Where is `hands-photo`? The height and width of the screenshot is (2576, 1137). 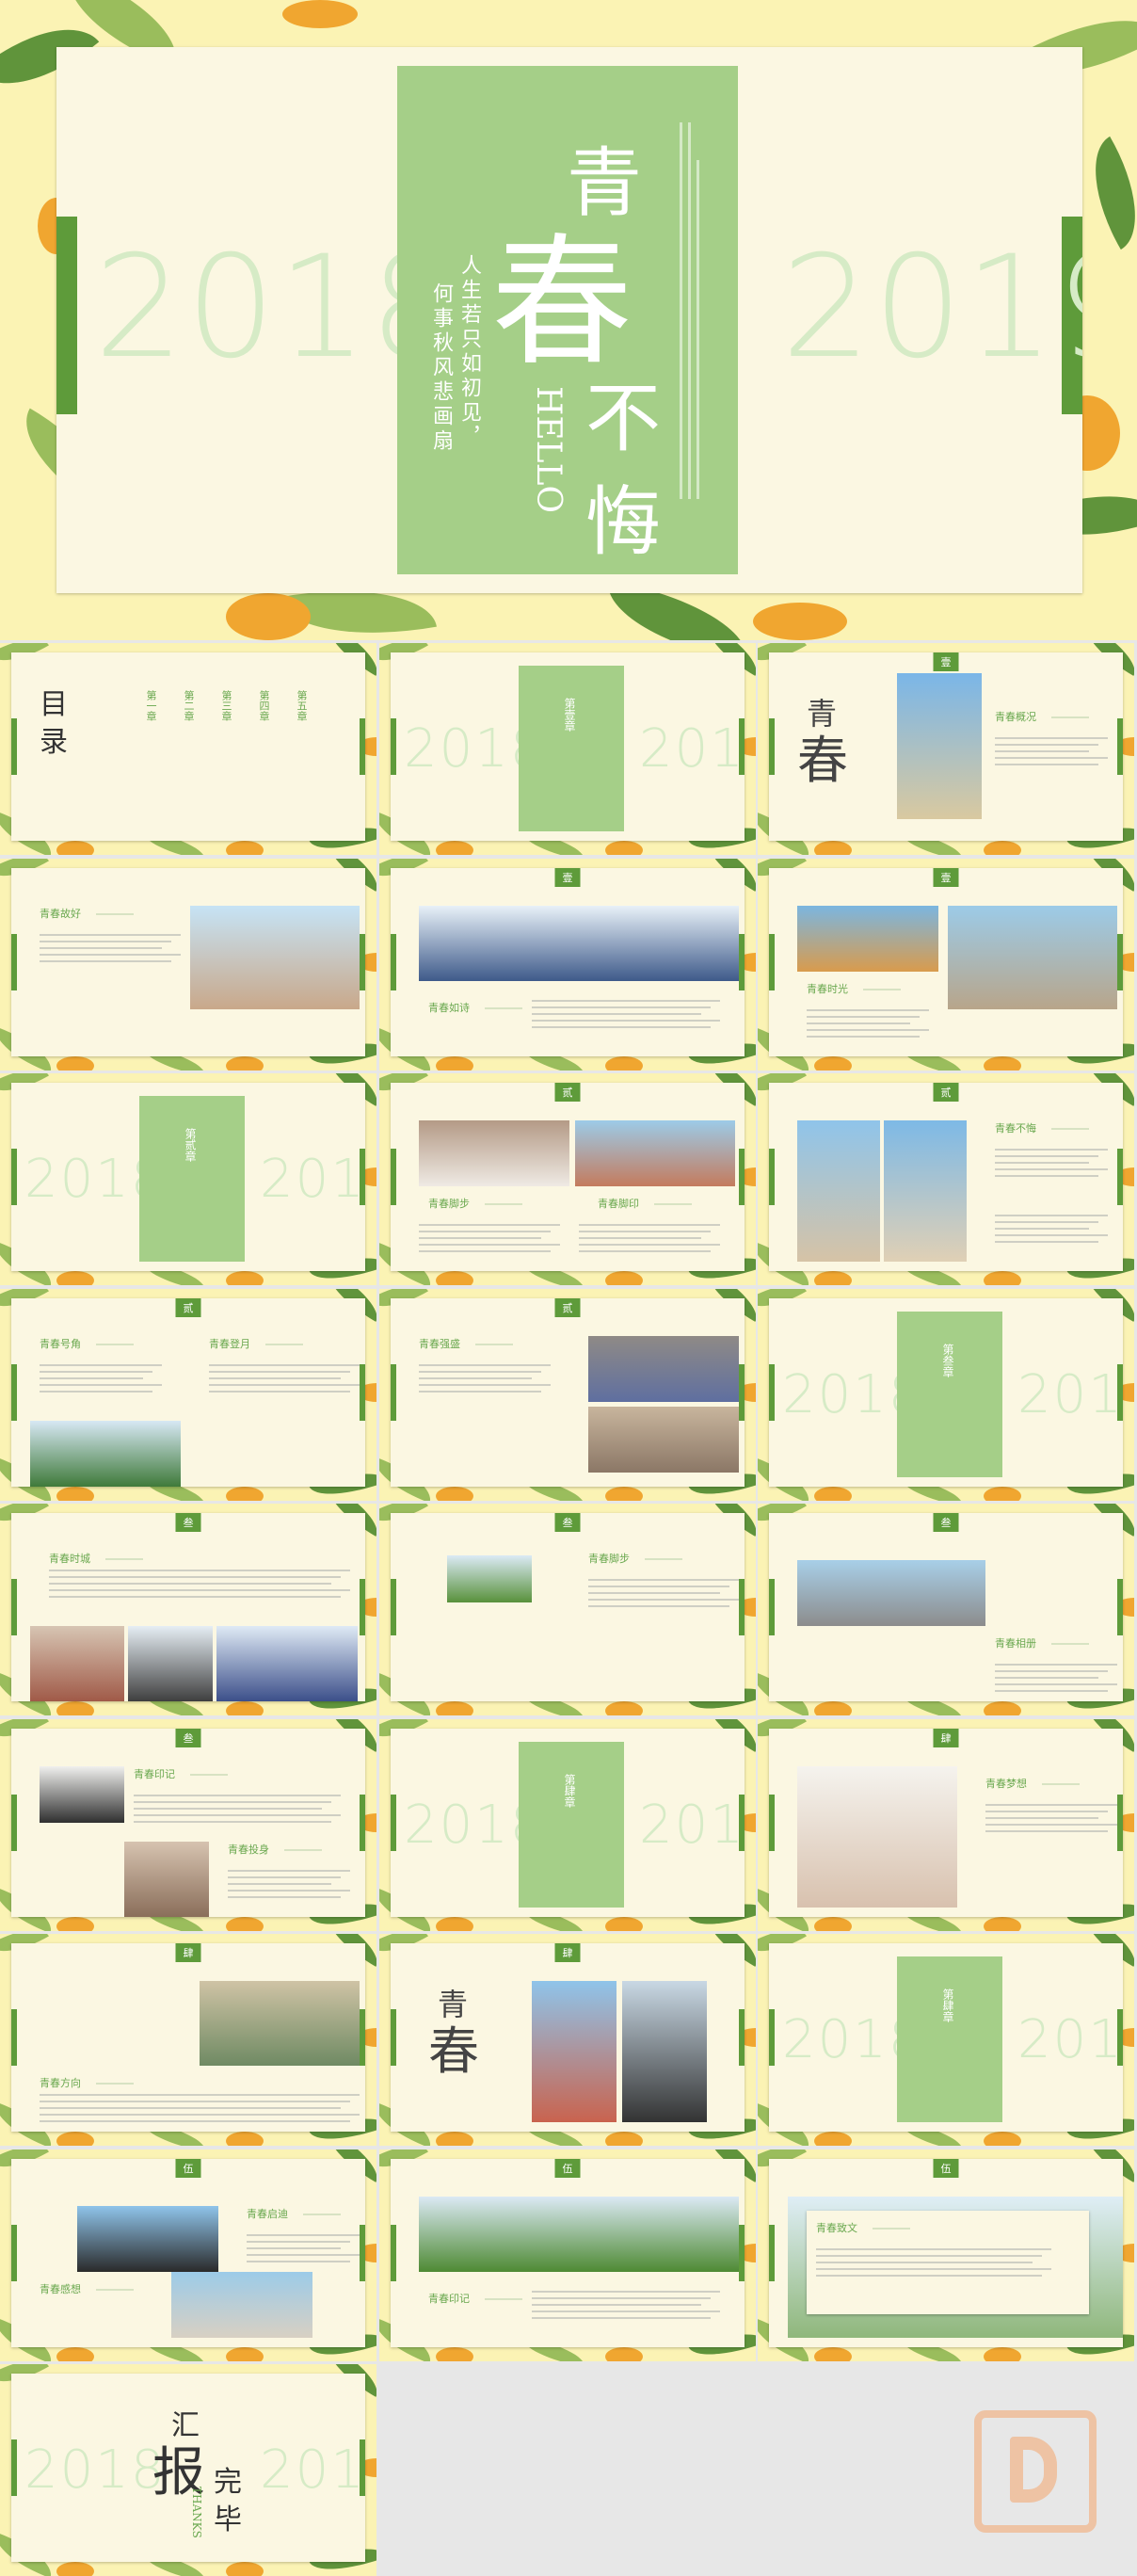
hands-photo is located at coordinates (494, 1153).